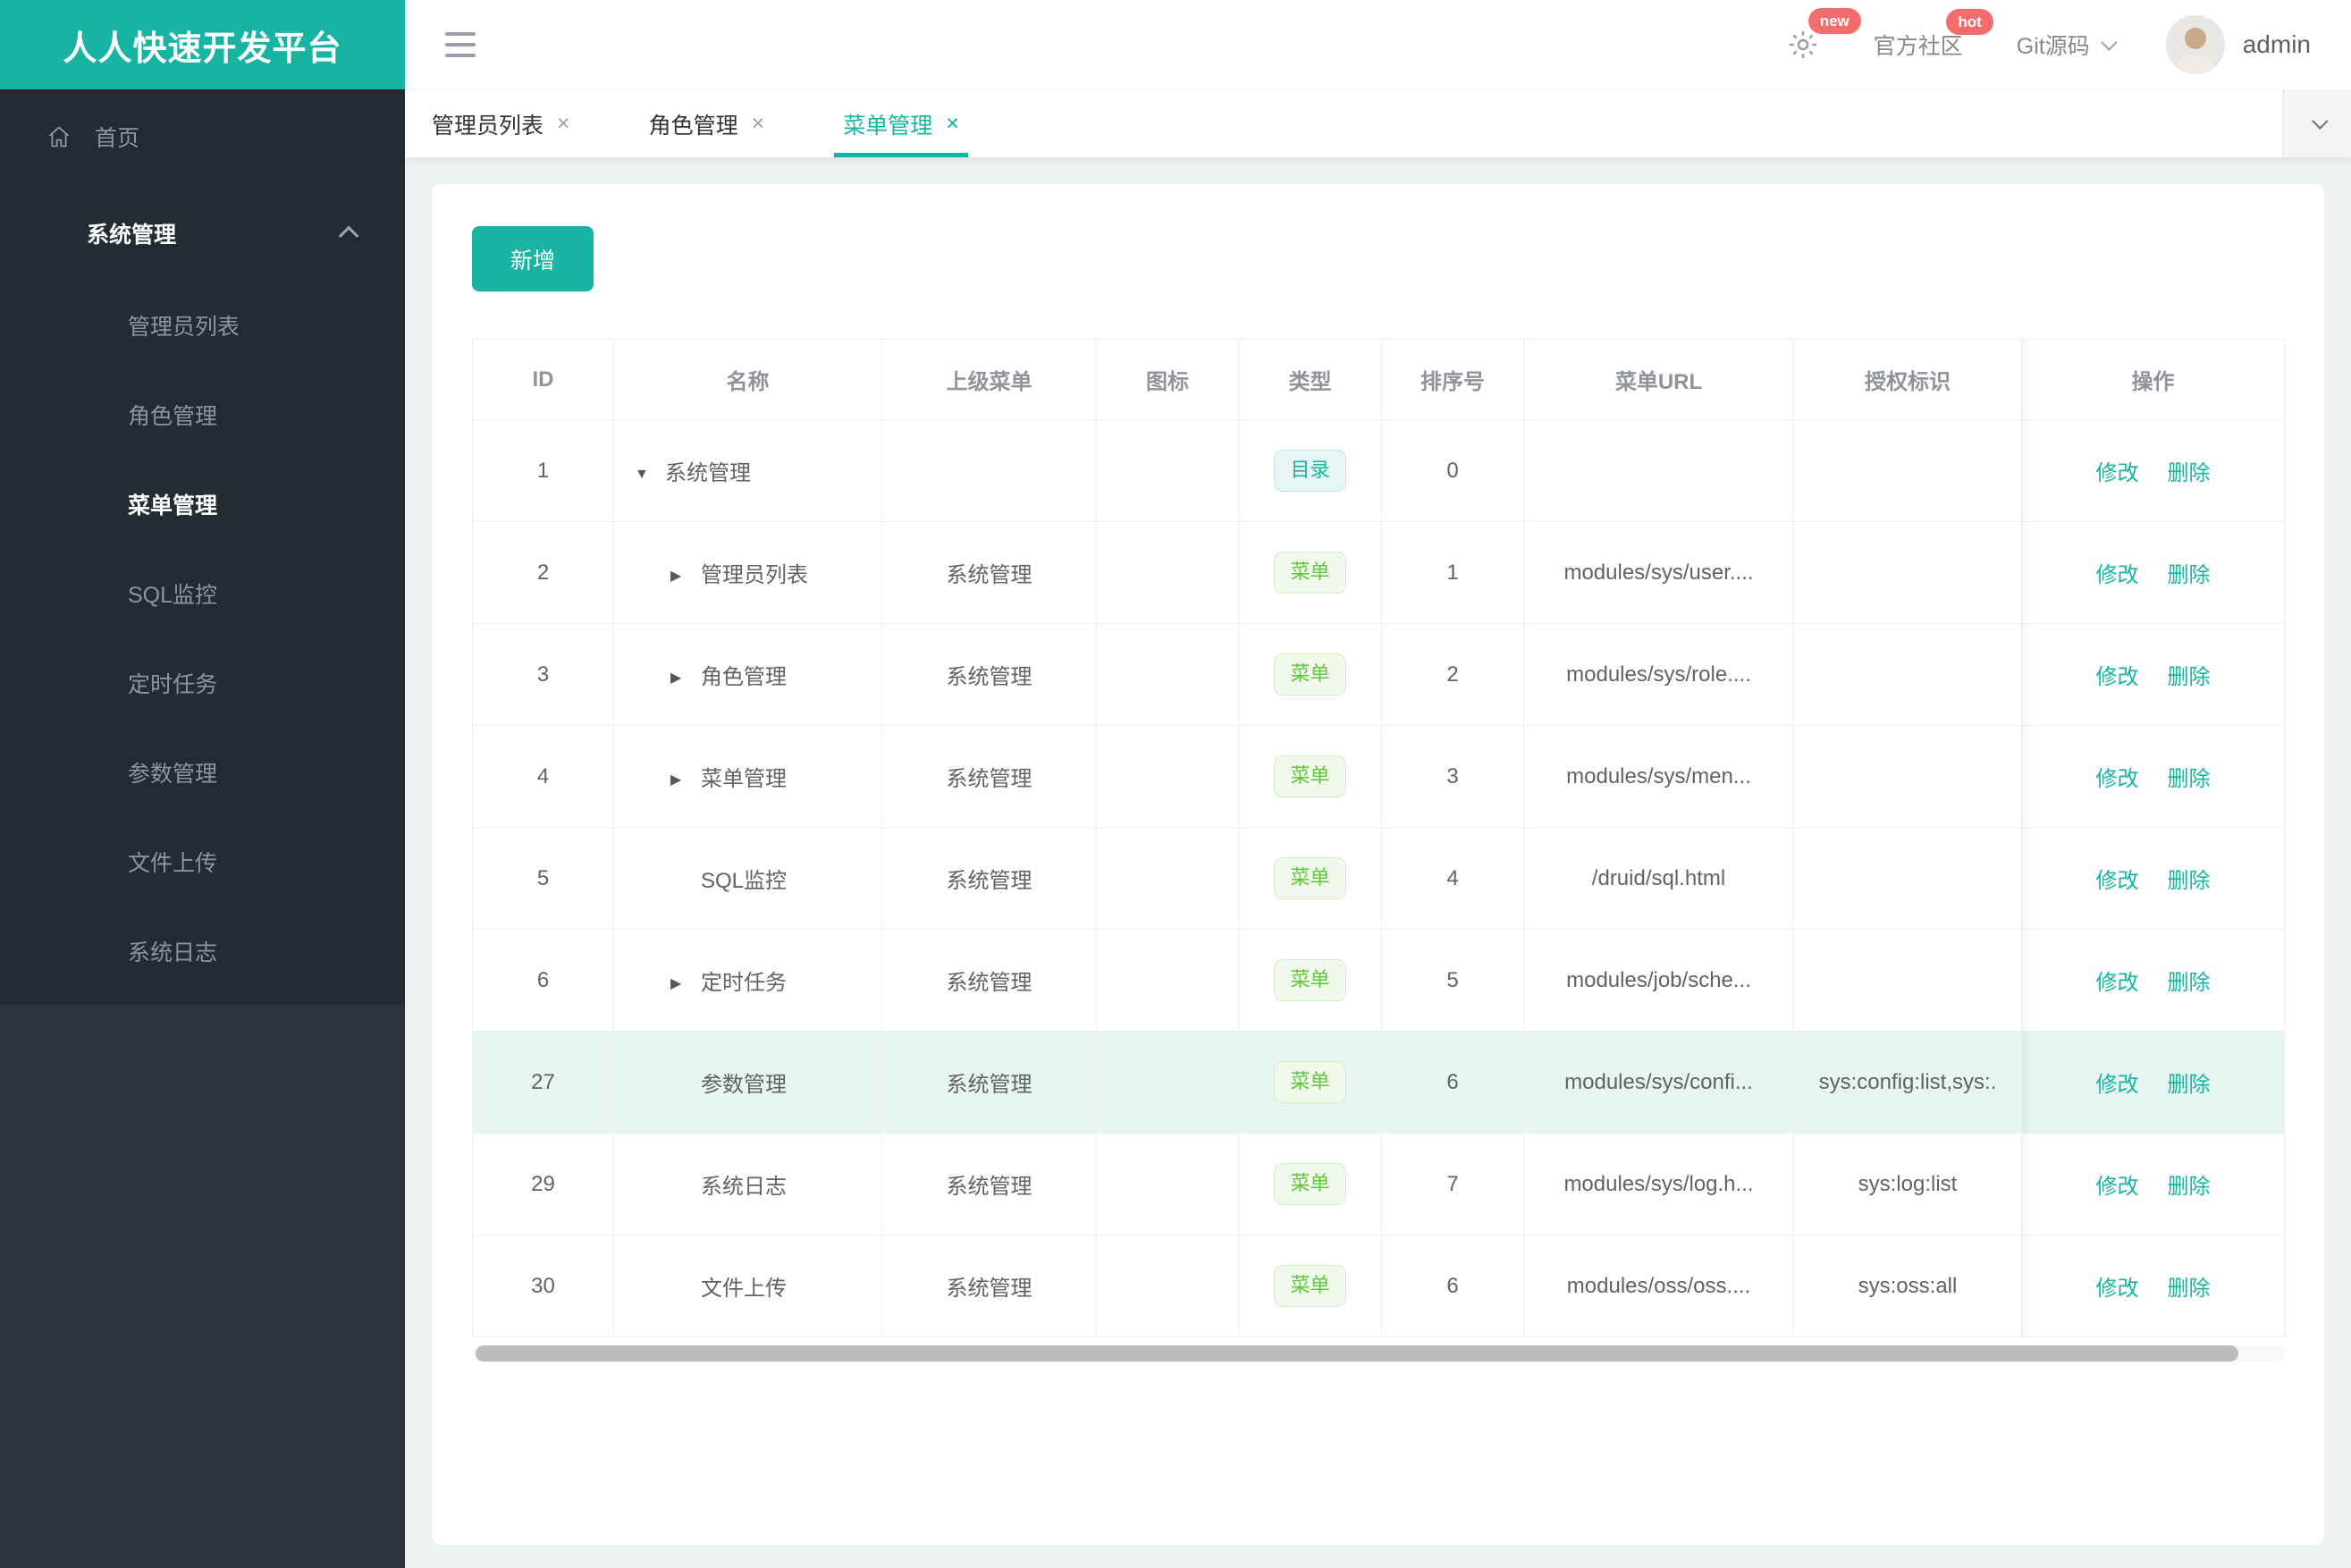 This screenshot has height=1568, width=2351. I want to click on cell-order: 1, so click(1452, 572).